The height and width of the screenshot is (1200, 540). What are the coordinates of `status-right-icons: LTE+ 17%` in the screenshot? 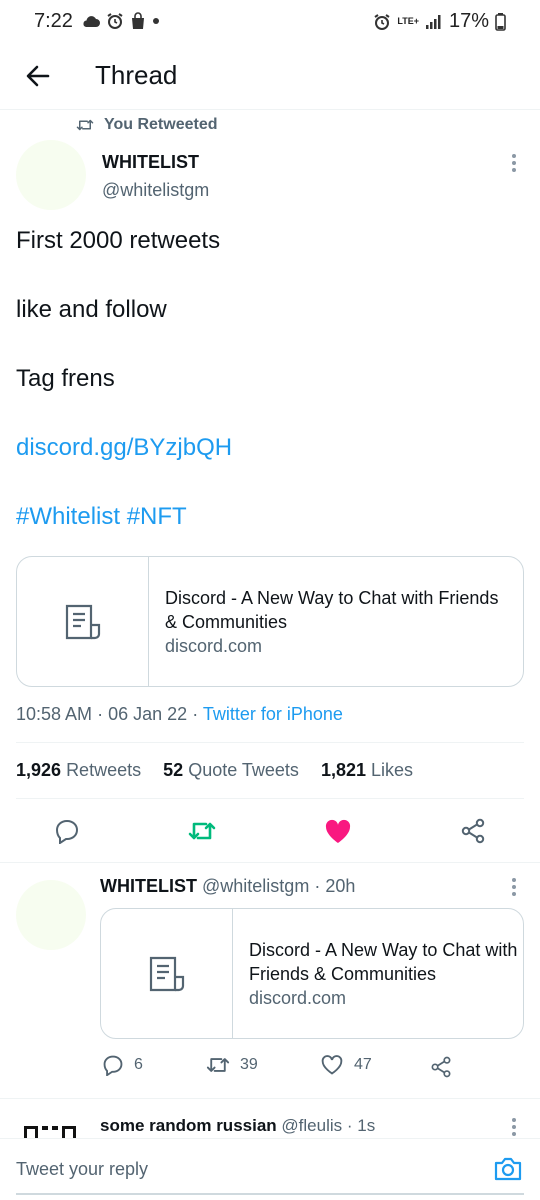 It's located at (439, 21).